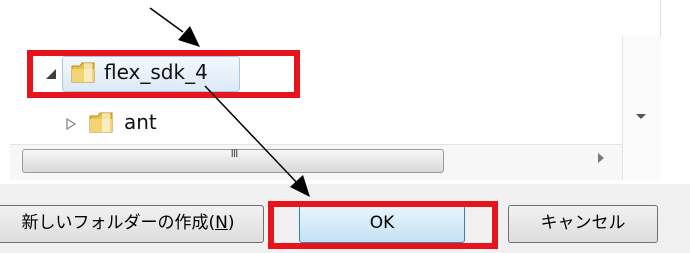 This screenshot has width=690, height=253. I want to click on arrow-to-ok, so click(252, 136).